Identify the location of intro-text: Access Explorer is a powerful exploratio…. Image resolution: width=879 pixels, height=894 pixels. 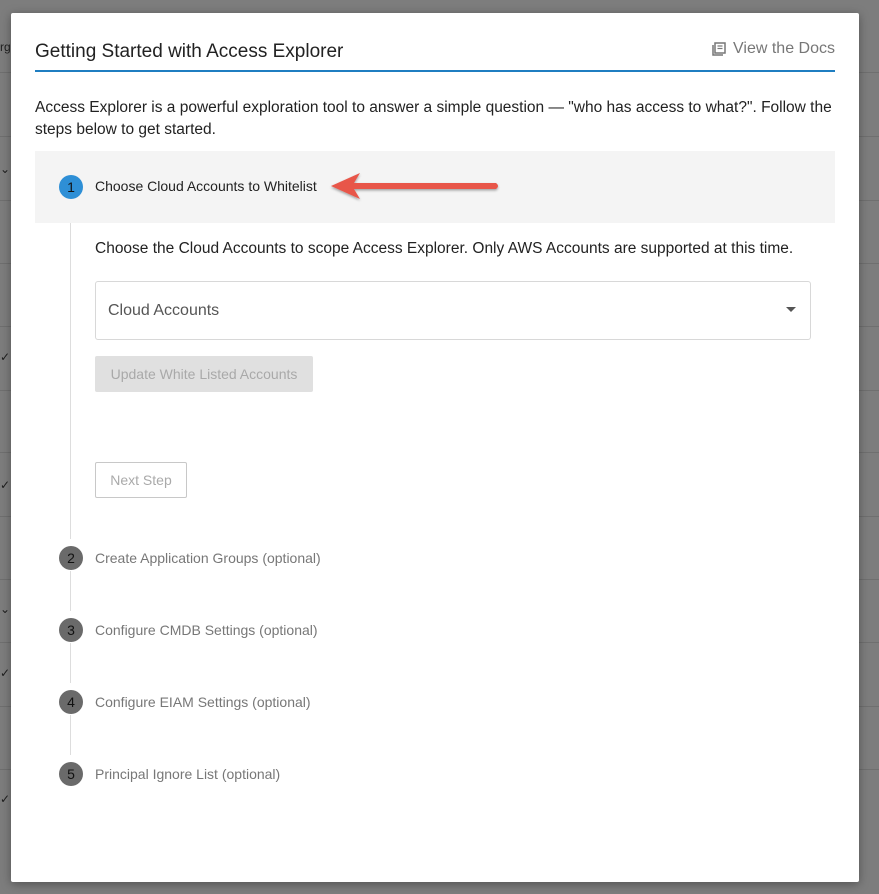
(433, 118).